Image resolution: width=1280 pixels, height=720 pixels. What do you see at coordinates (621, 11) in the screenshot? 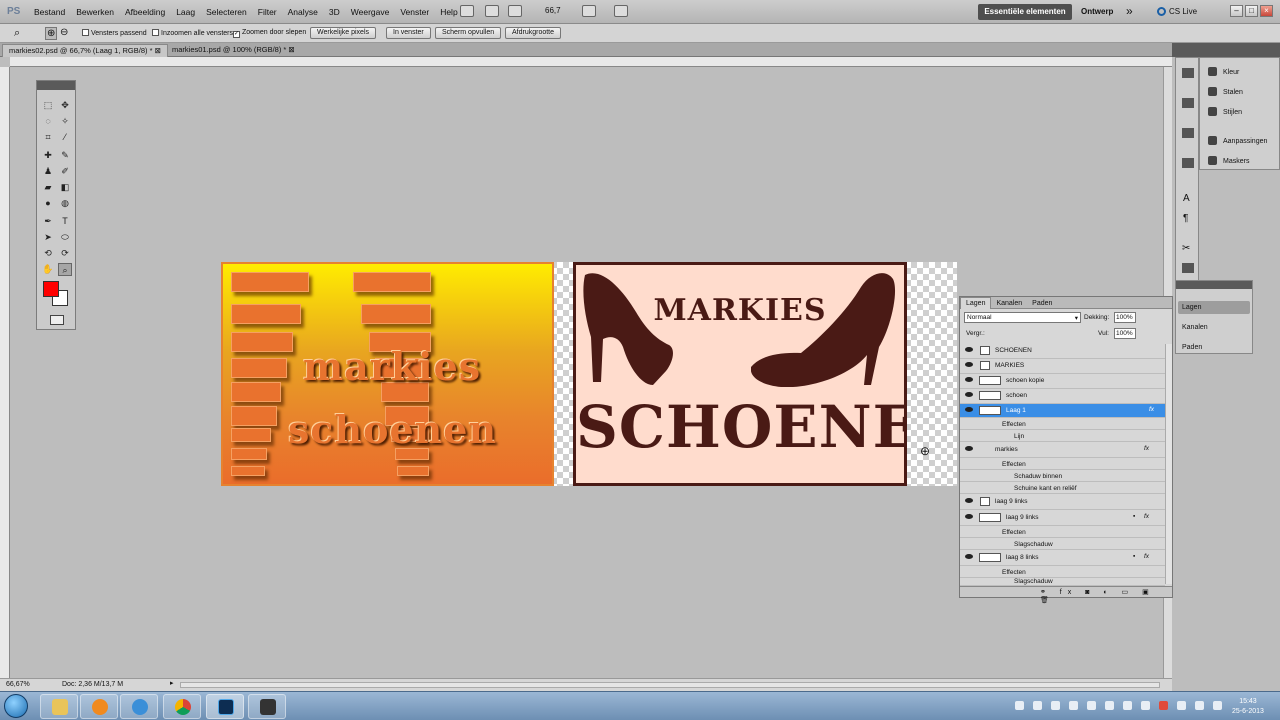
I see `screen-mode-icon` at bounding box center [621, 11].